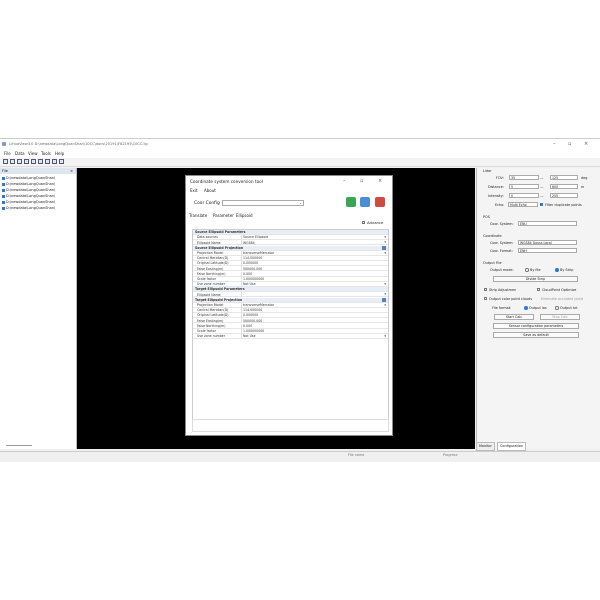 This screenshot has height=600, width=600. Describe the element at coordinates (210, 190) in the screenshot. I see `dialog-menu-about: About` at that location.